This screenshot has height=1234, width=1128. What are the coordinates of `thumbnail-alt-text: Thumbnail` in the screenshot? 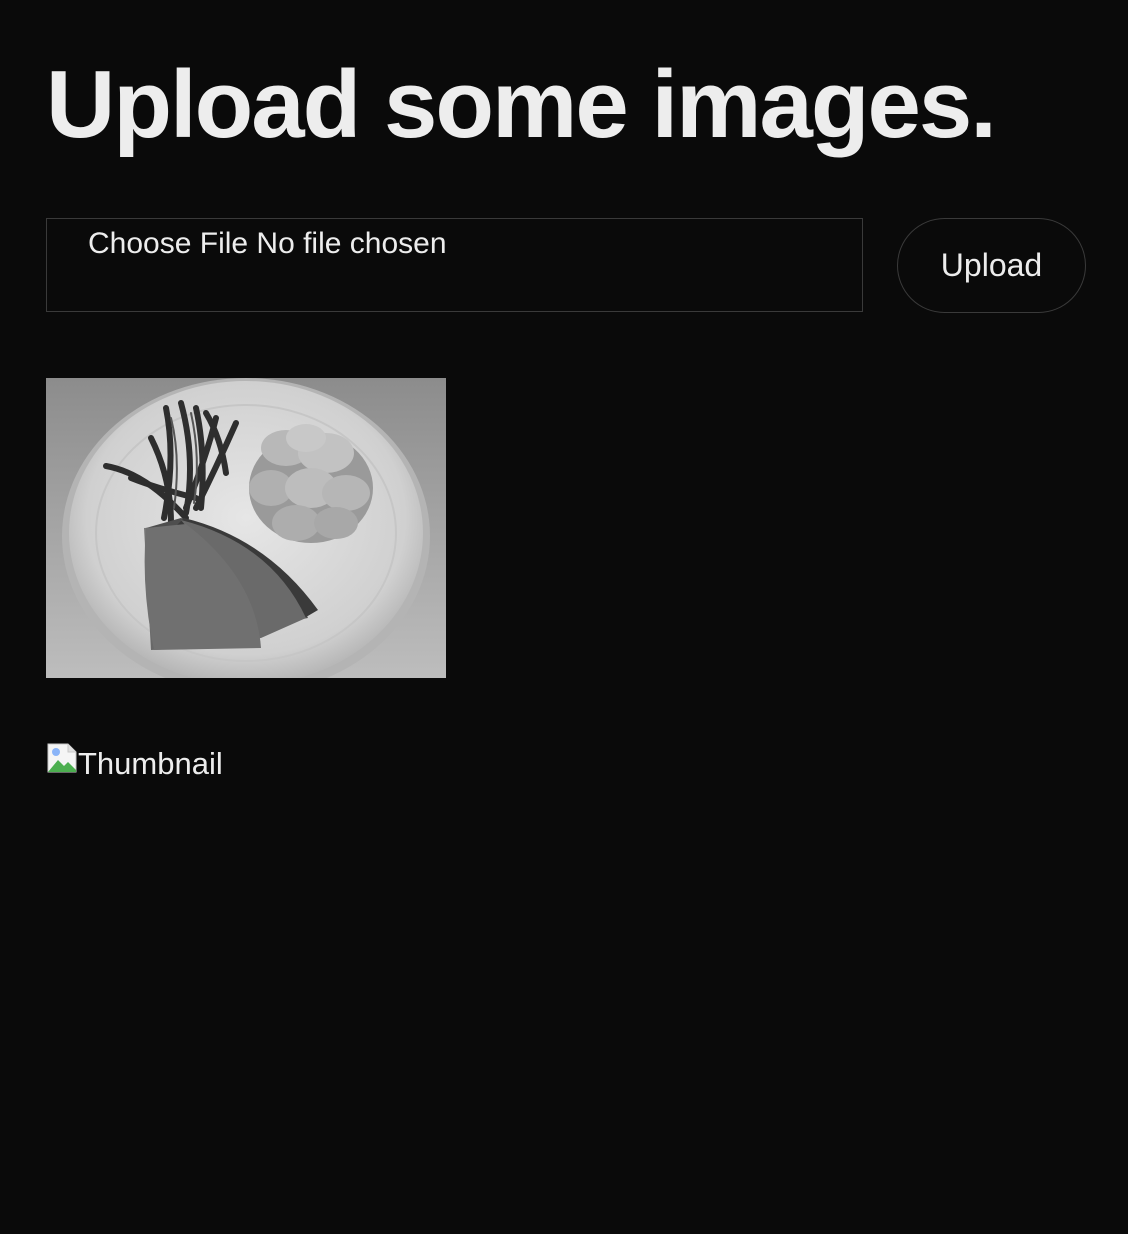 It's located at (150, 763).